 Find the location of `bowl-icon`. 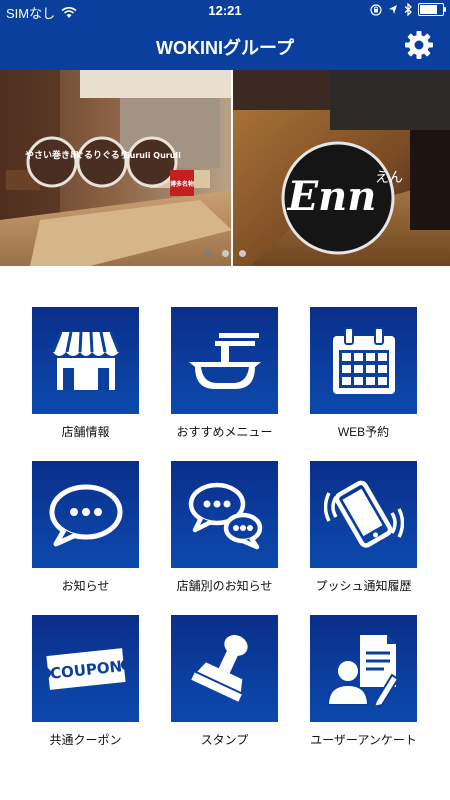

bowl-icon is located at coordinates (224, 360).